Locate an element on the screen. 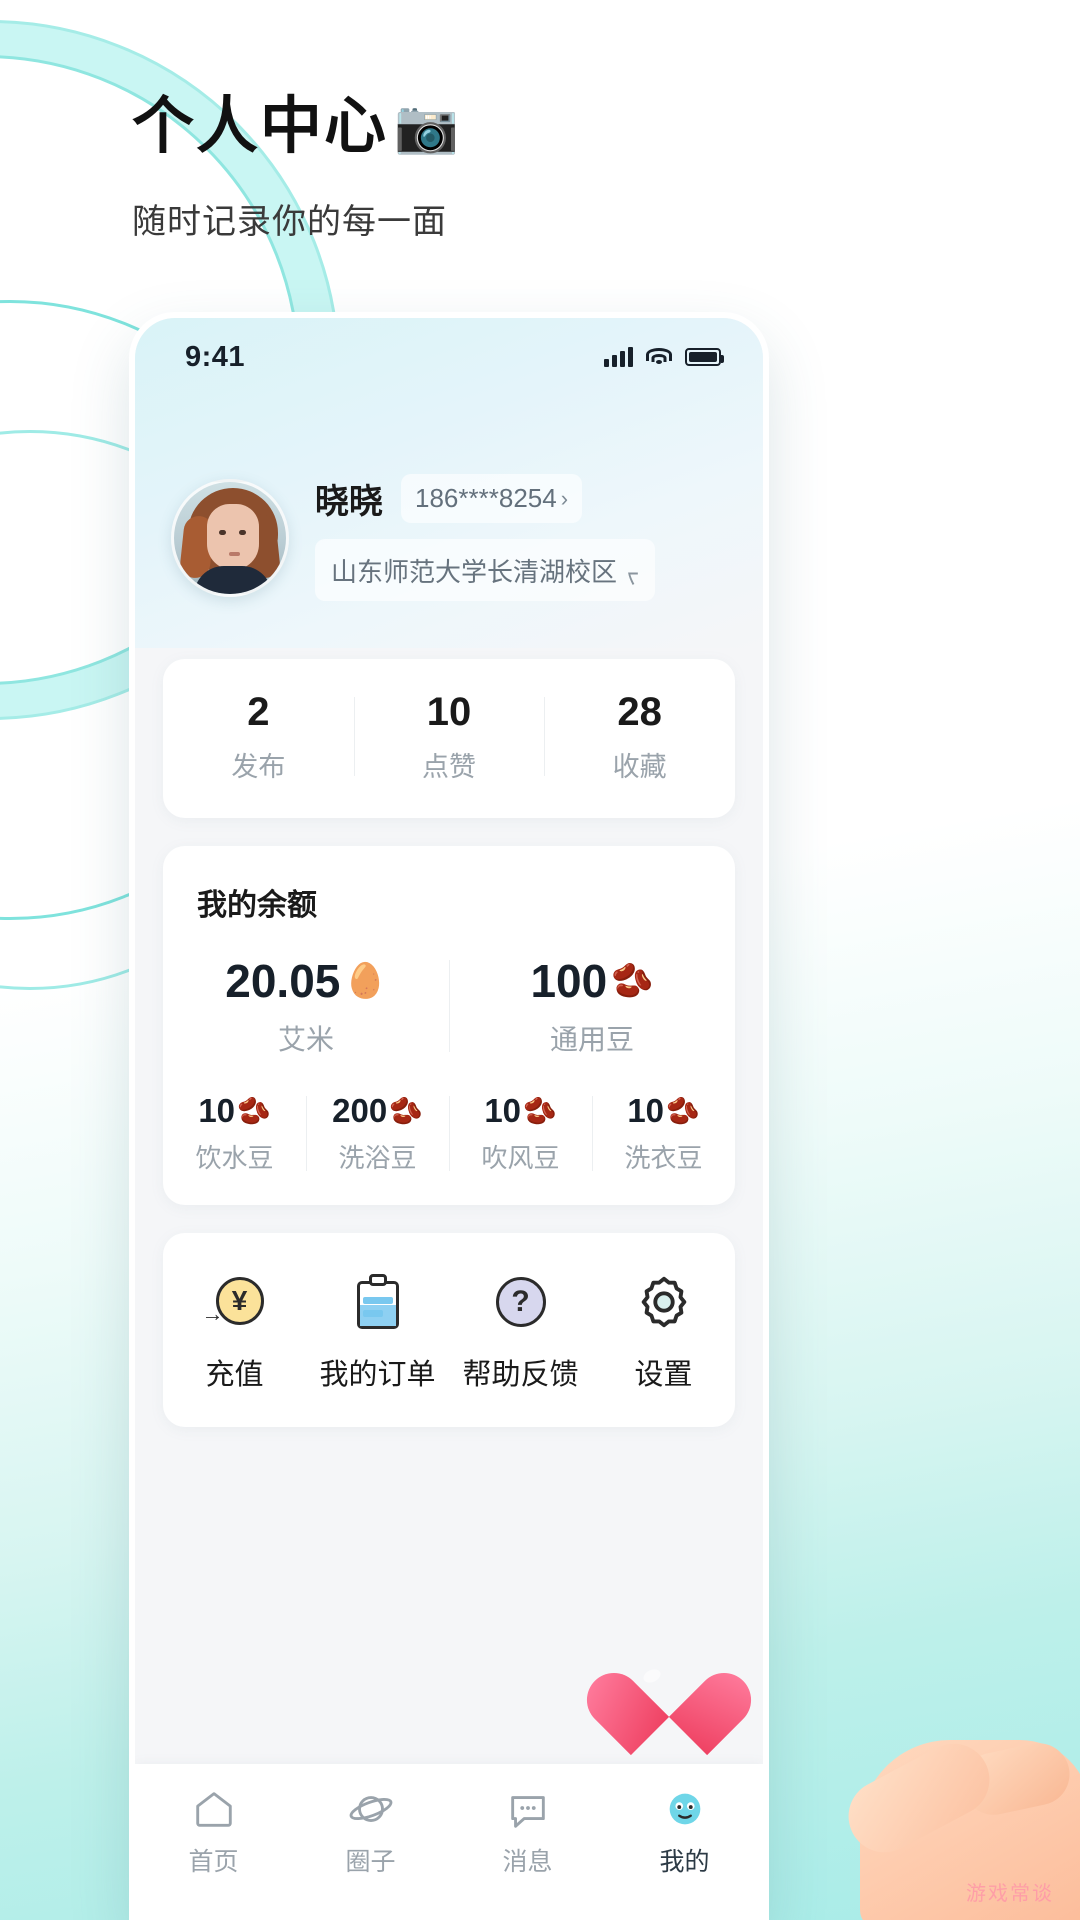 This screenshot has width=1080, height=1920. action-label: 我的订单 is located at coordinates (377, 1375).